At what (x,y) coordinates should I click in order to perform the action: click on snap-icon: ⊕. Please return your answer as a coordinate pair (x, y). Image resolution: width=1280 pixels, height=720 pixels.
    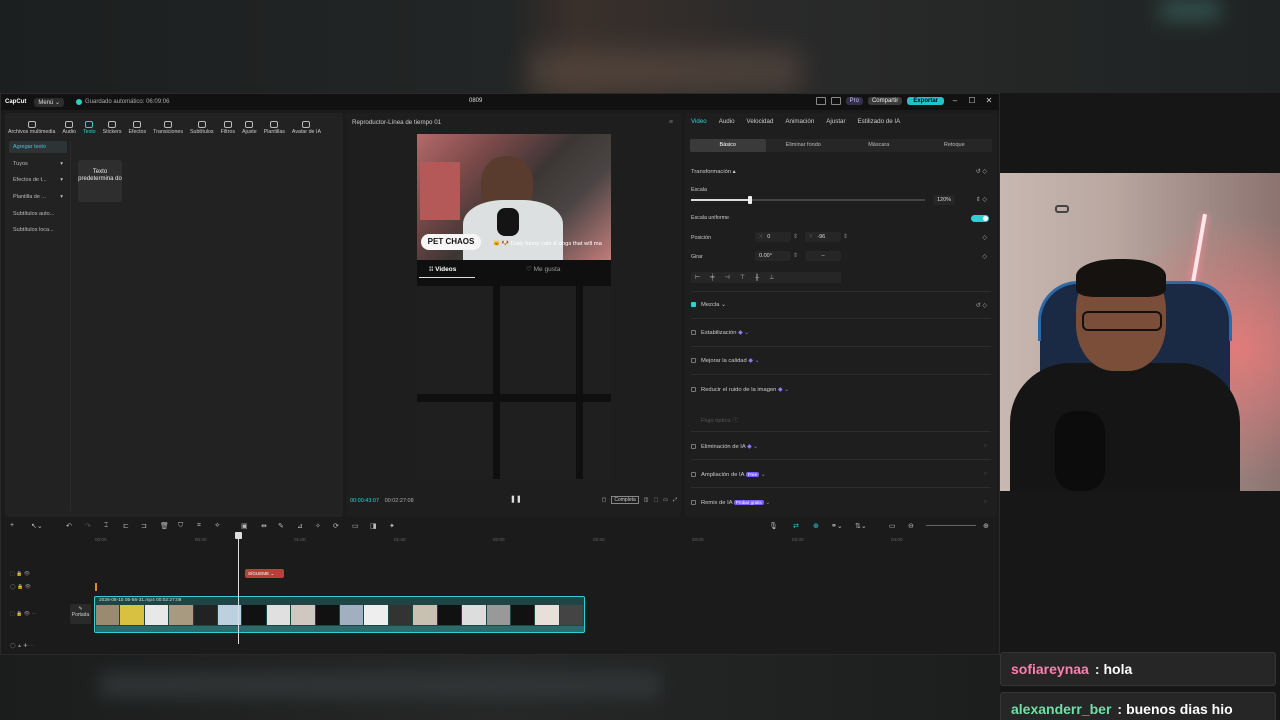
    Looking at the image, I should click on (816, 526).